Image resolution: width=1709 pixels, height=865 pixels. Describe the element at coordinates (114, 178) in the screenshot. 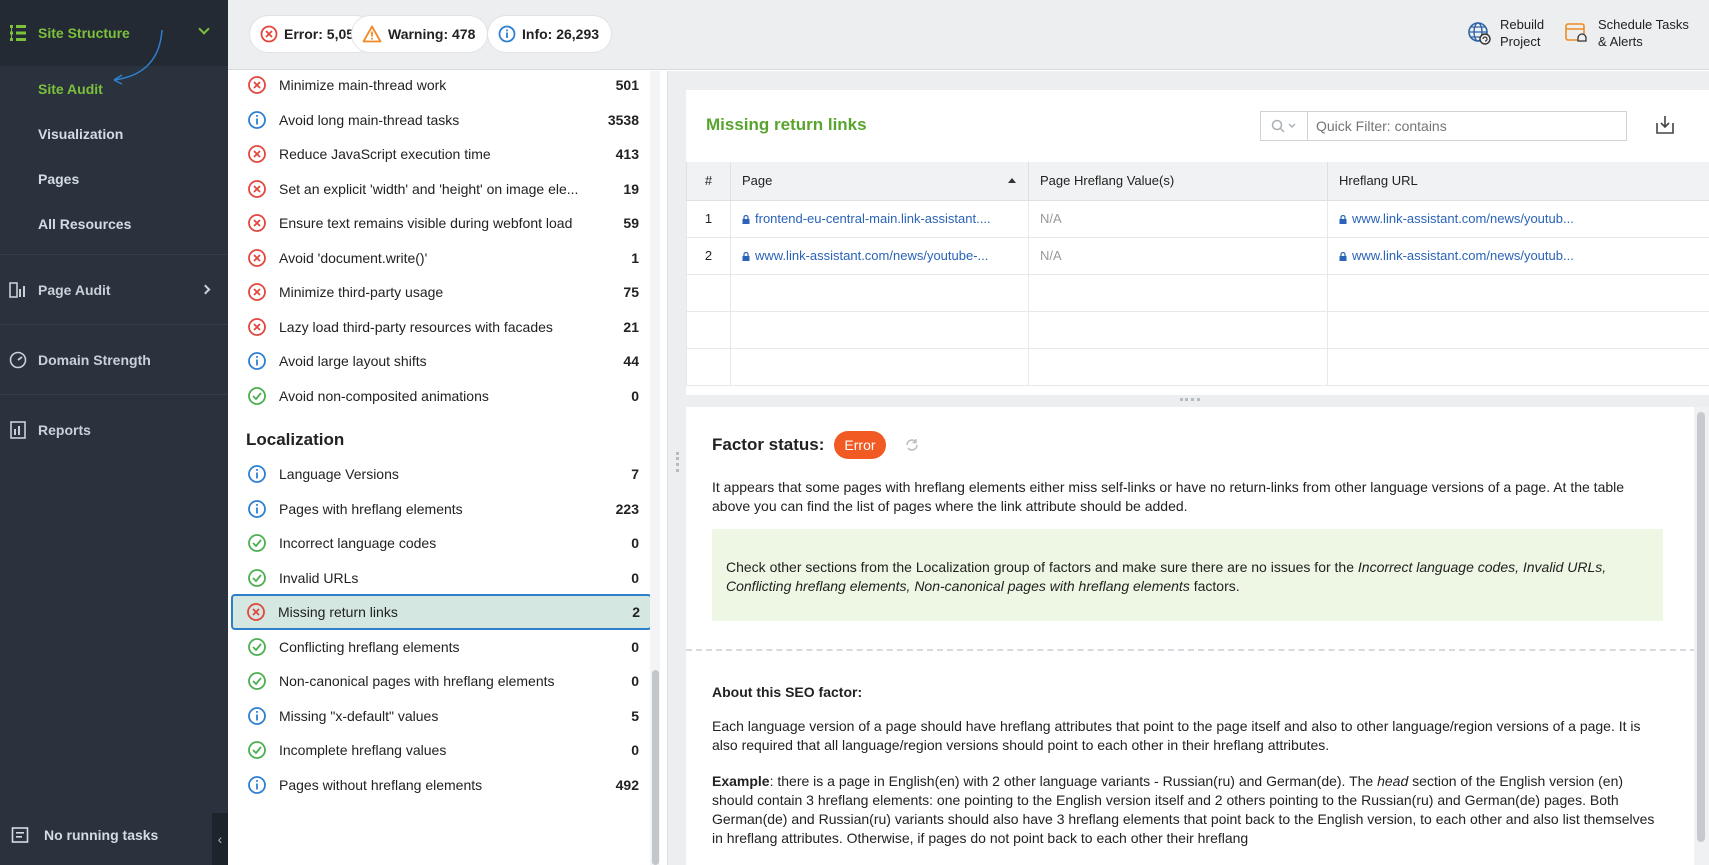

I see `nav-pages: Pages` at that location.